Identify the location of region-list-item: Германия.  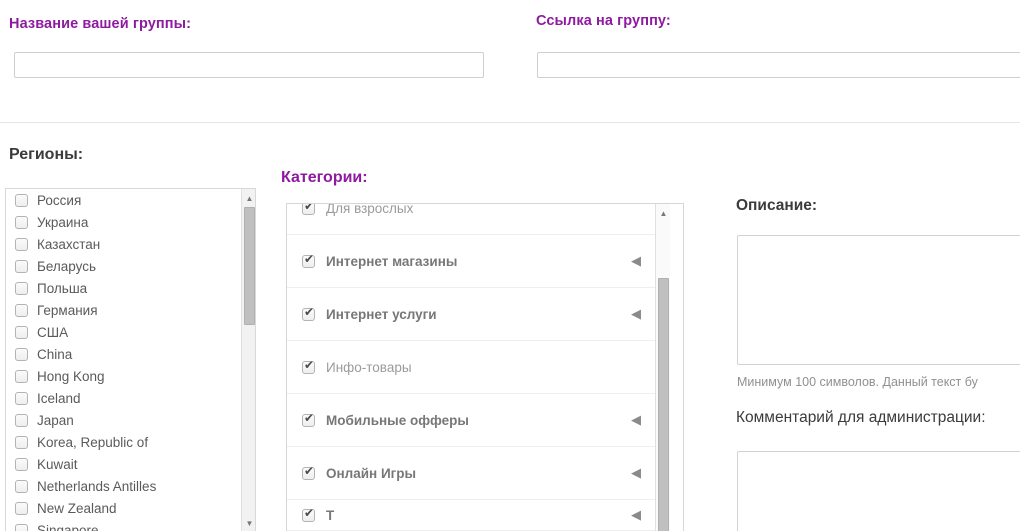
(122, 310).